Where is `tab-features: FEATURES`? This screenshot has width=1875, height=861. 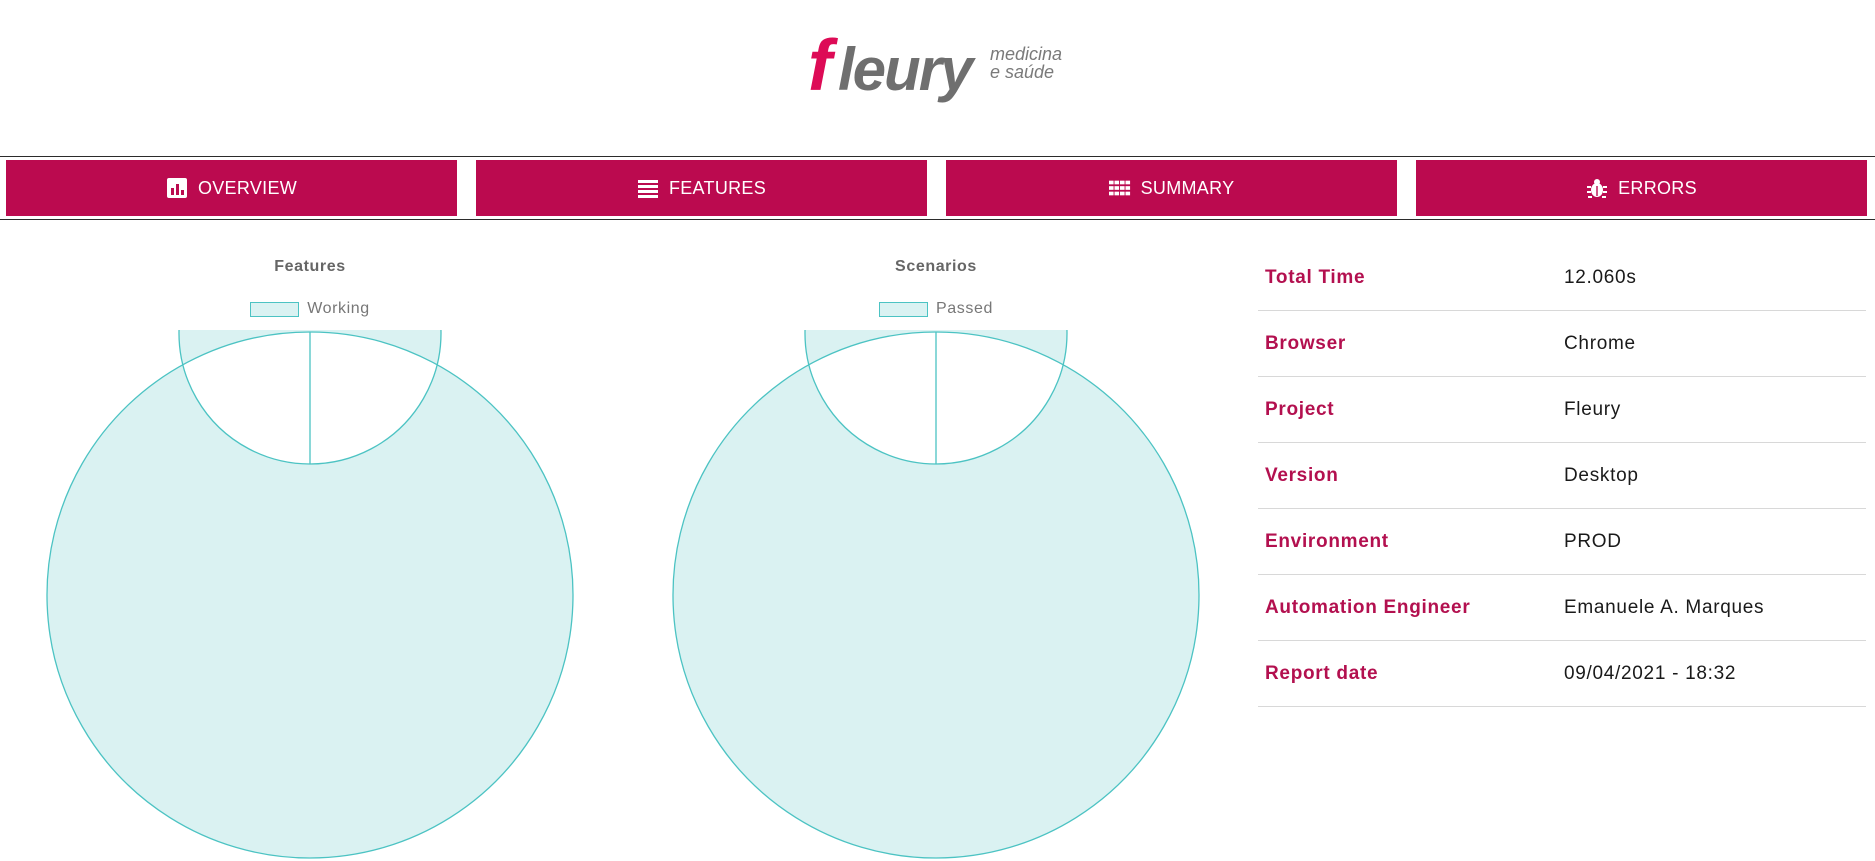
tab-features: FEATURES is located at coordinates (701, 188).